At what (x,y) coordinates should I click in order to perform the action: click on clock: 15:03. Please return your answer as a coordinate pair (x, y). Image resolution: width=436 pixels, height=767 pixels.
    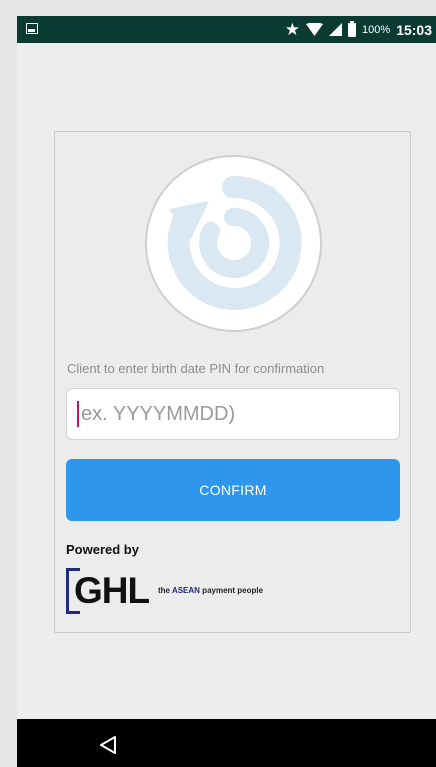
    Looking at the image, I should click on (414, 29).